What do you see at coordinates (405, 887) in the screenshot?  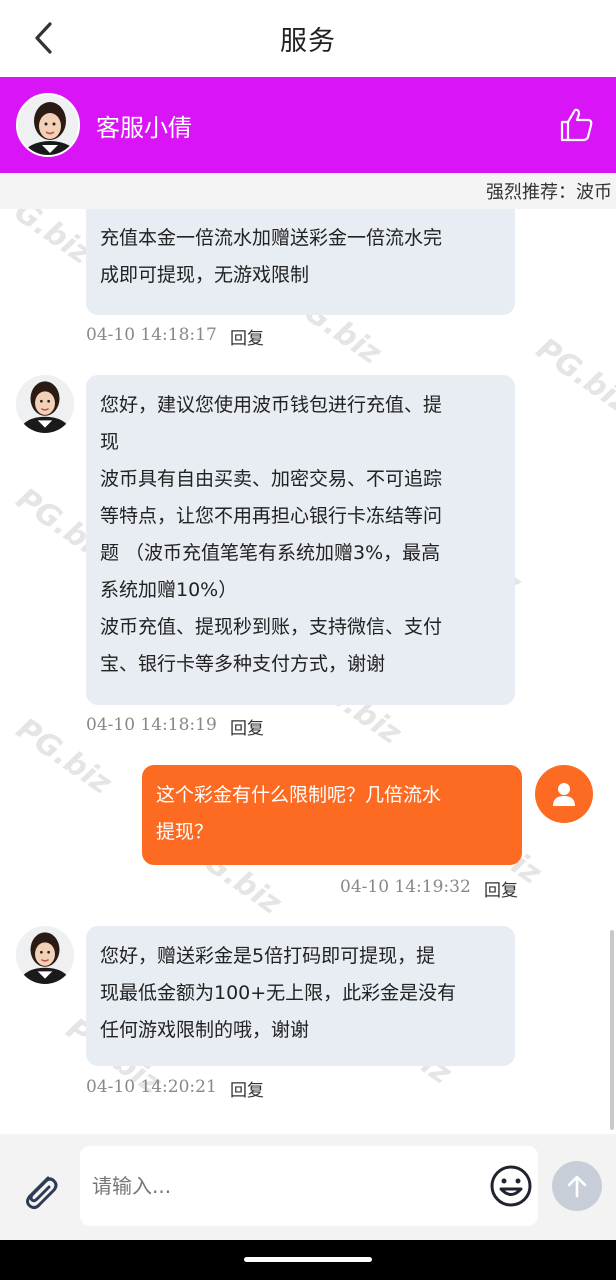 I see `message-timestamp: 04-10 14:19:32` at bounding box center [405, 887].